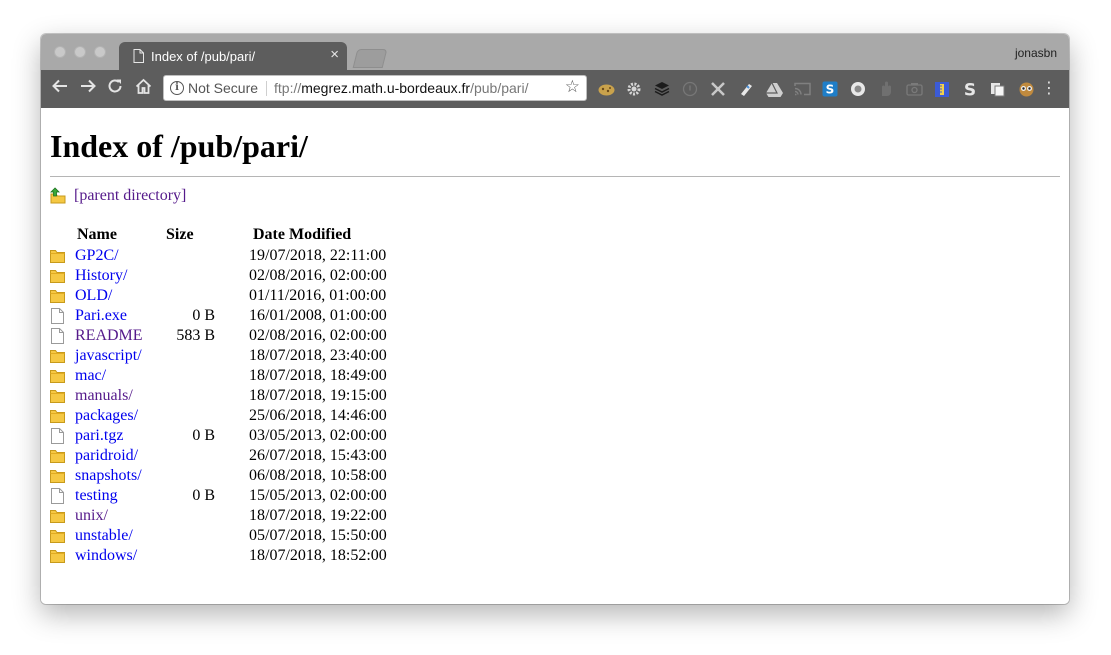 The width and height of the screenshot is (1111, 655). What do you see at coordinates (99, 436) in the screenshot?
I see `entry-name-link: pari.tgz` at bounding box center [99, 436].